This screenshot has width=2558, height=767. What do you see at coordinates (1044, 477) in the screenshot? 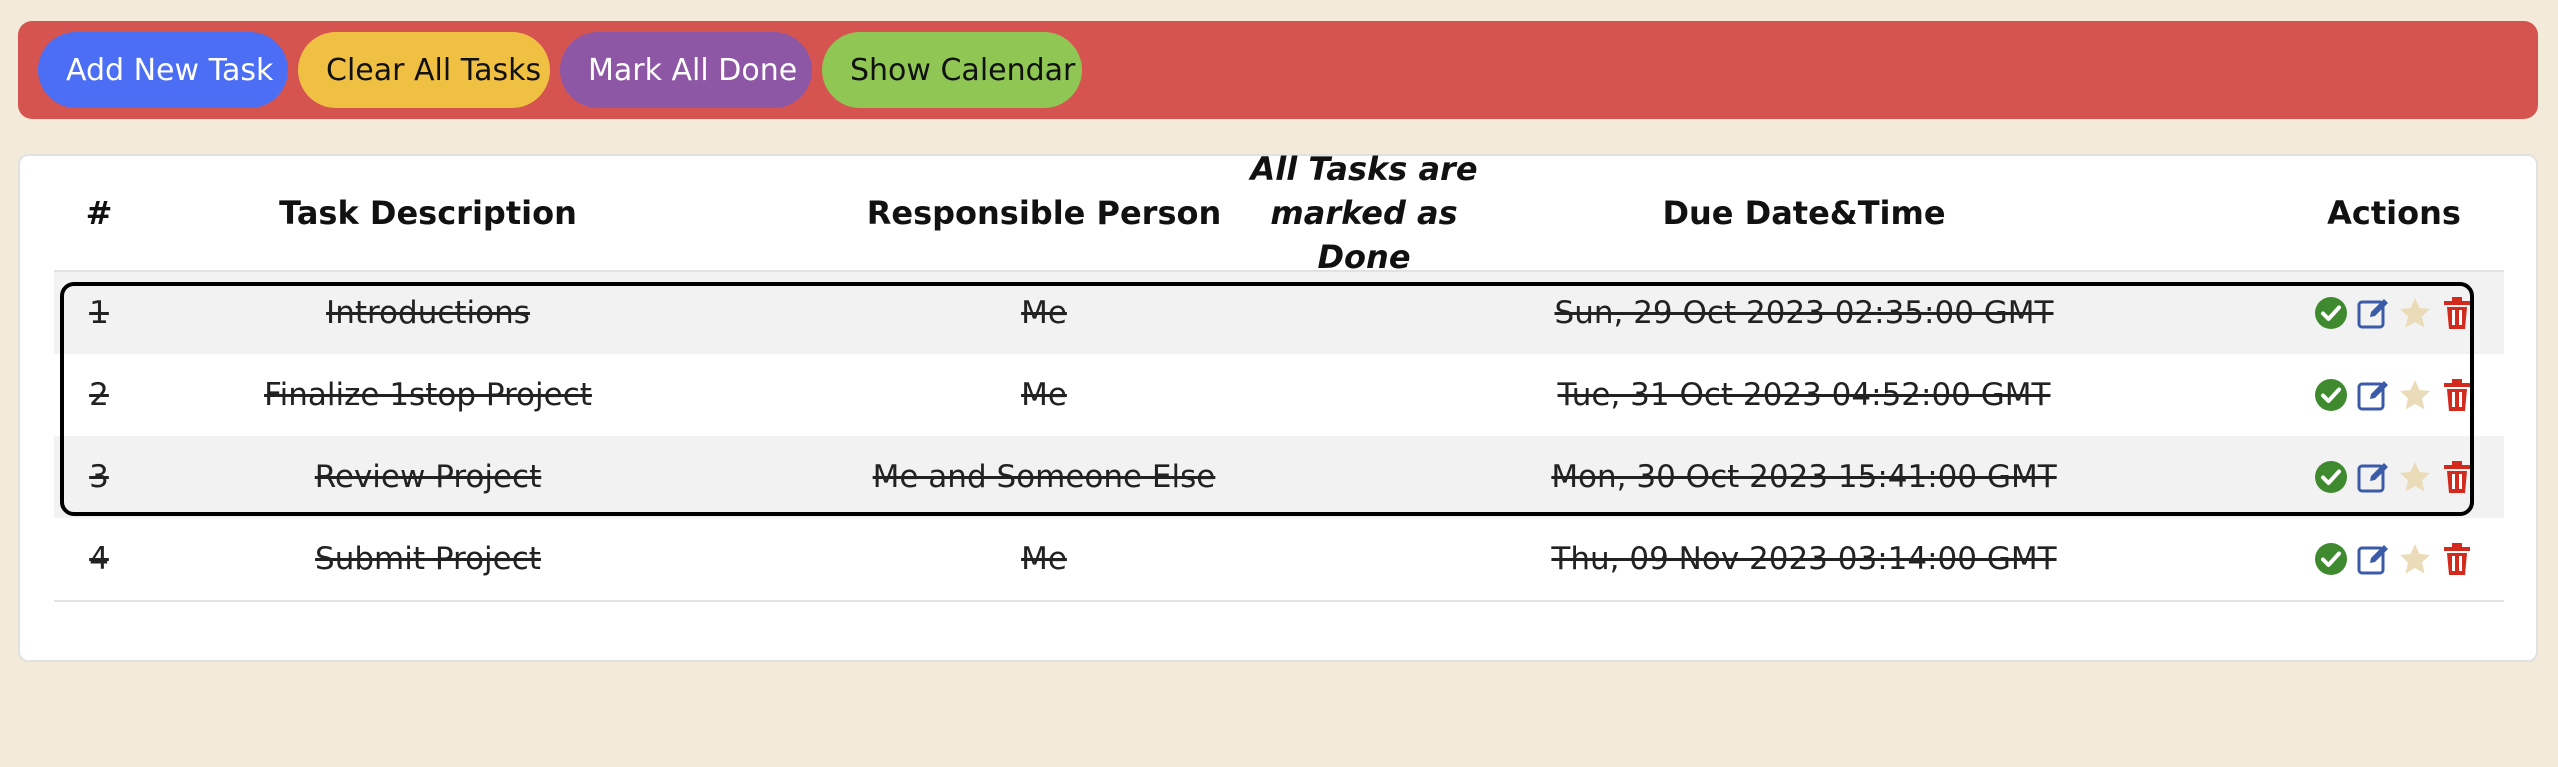
I see `row-person: Me and Someone Else` at bounding box center [1044, 477].